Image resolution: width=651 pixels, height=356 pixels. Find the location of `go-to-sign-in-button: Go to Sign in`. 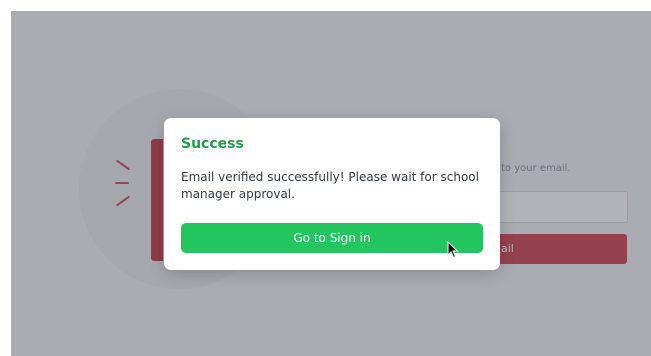

go-to-sign-in-button: Go to Sign in is located at coordinates (332, 238).